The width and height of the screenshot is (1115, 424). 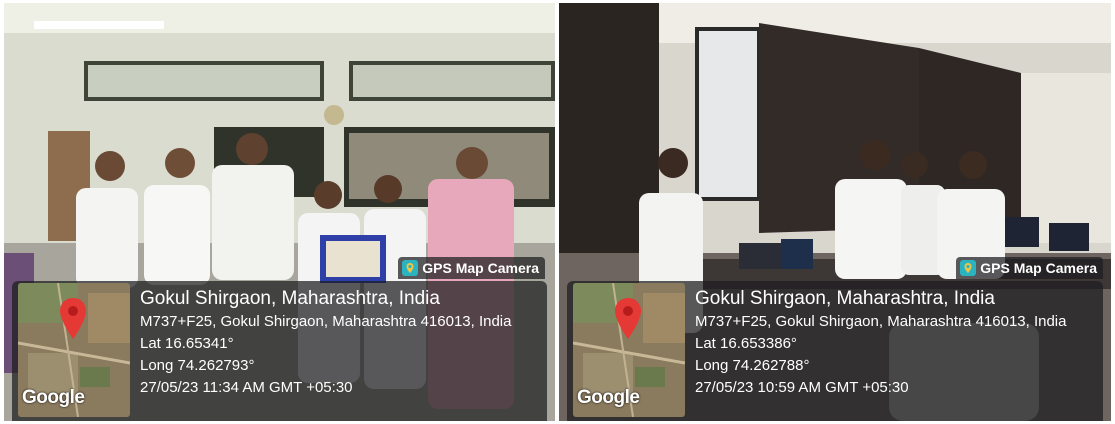 I want to click on latitude: Lat 16.653386°, so click(x=746, y=343).